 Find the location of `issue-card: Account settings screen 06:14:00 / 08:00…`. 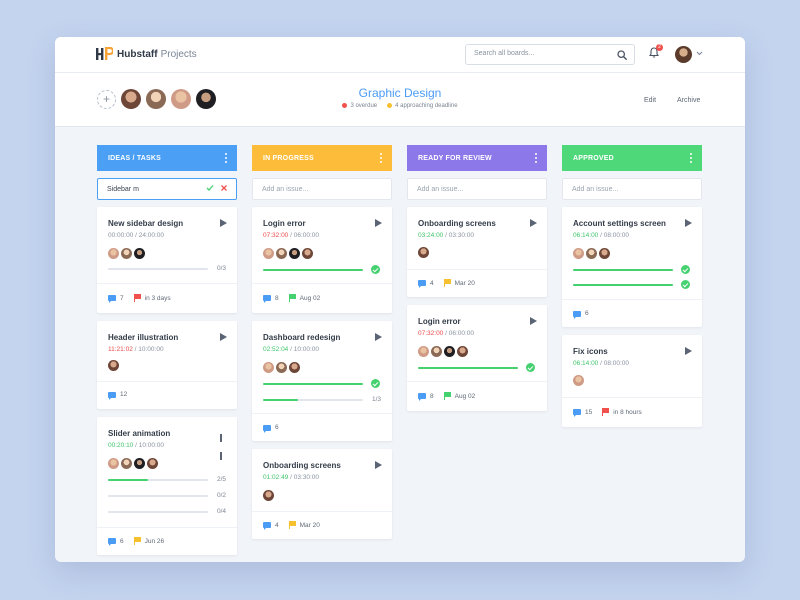

issue-card: Account settings screen 06:14:00 / 08:00… is located at coordinates (632, 267).